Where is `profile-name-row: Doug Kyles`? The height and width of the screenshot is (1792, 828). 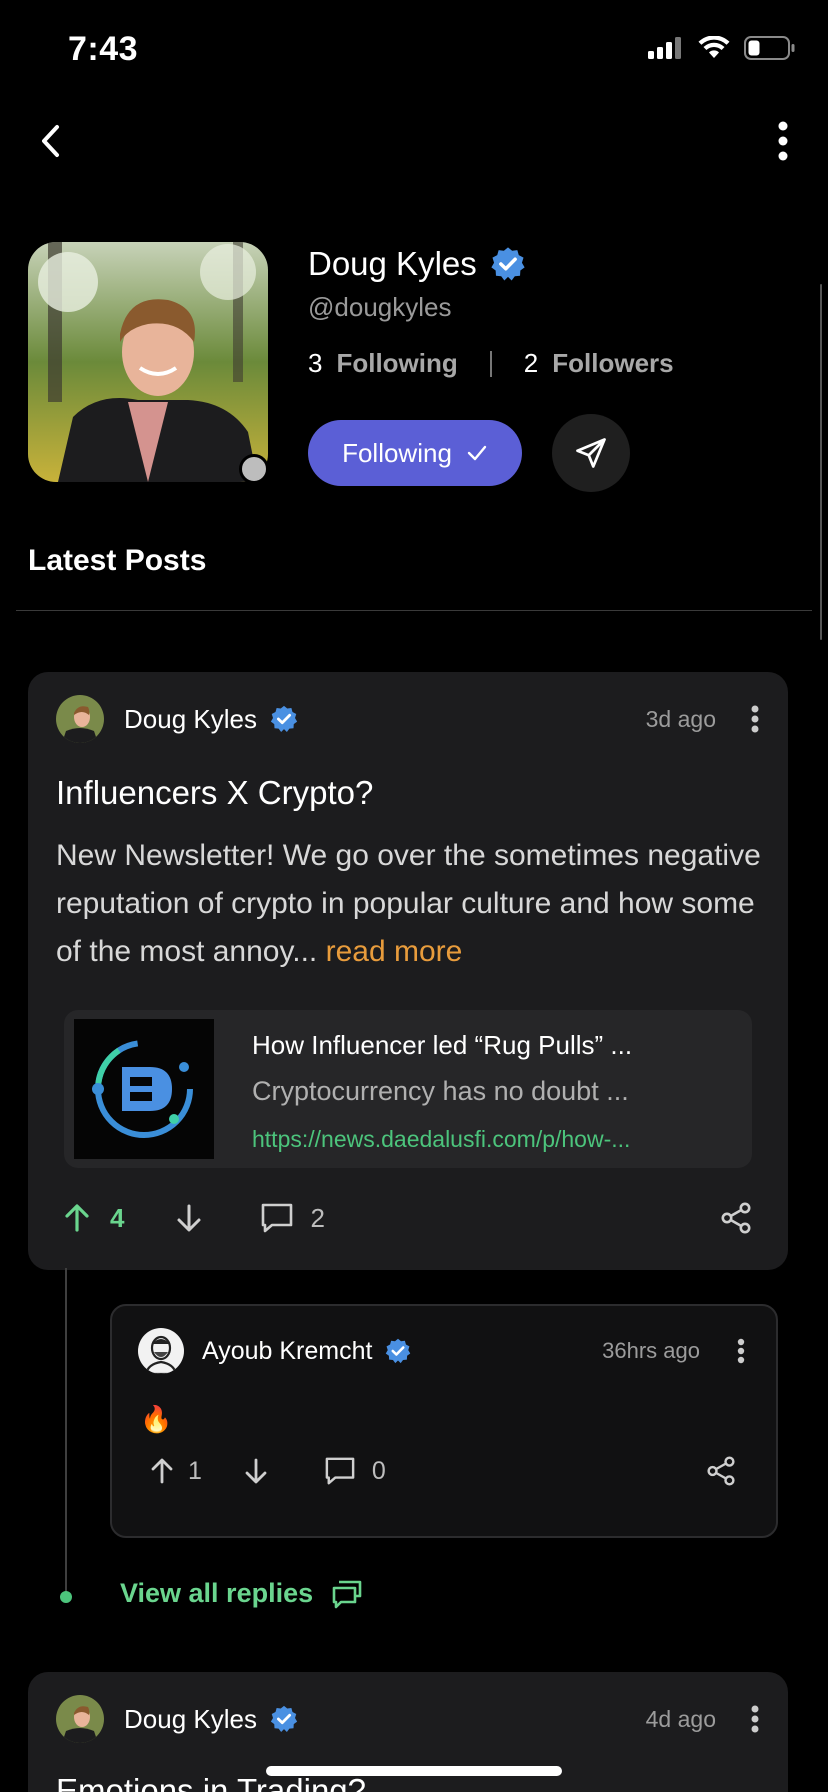 profile-name-row: Doug Kyles is located at coordinates (417, 264).